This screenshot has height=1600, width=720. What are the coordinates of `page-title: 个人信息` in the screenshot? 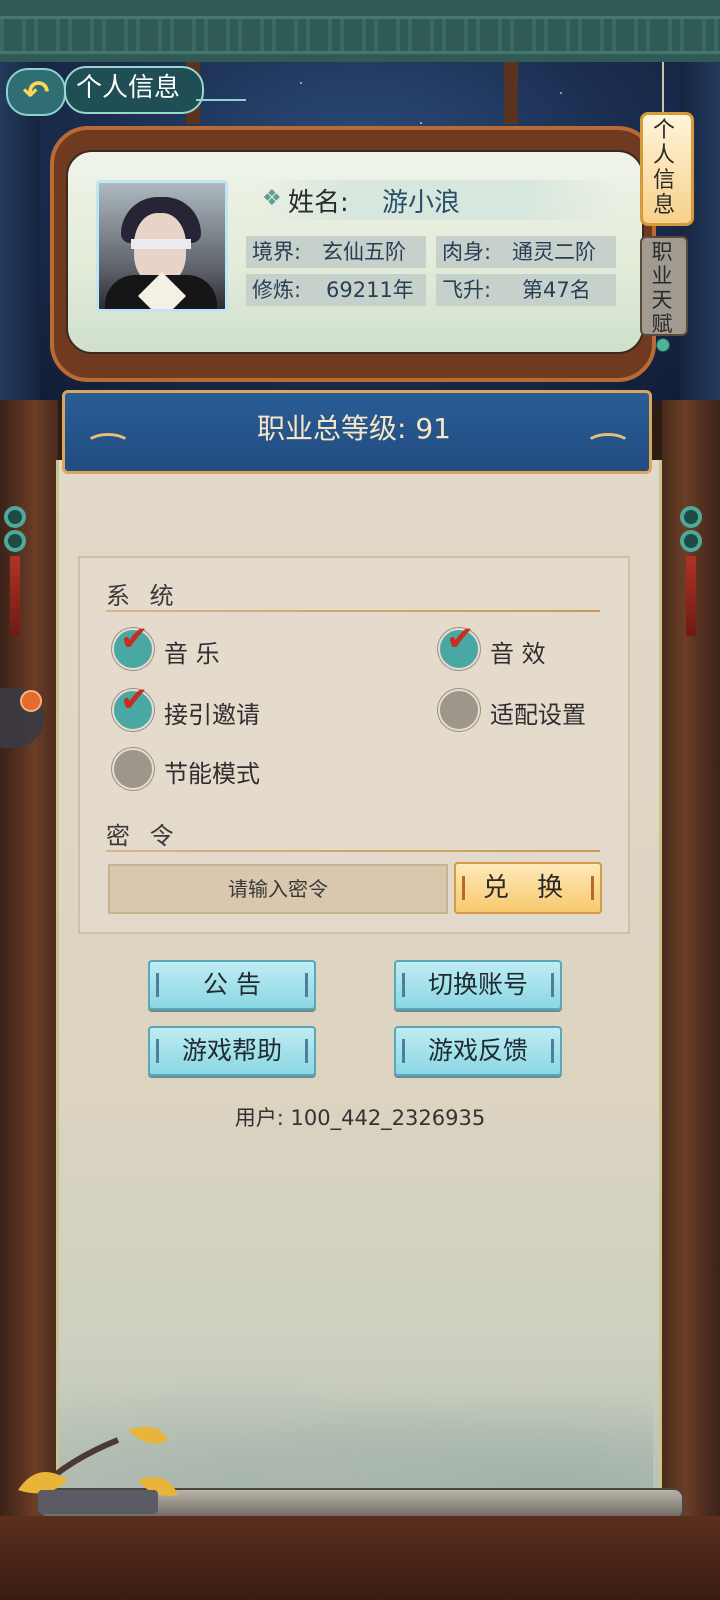 It's located at (128, 88).